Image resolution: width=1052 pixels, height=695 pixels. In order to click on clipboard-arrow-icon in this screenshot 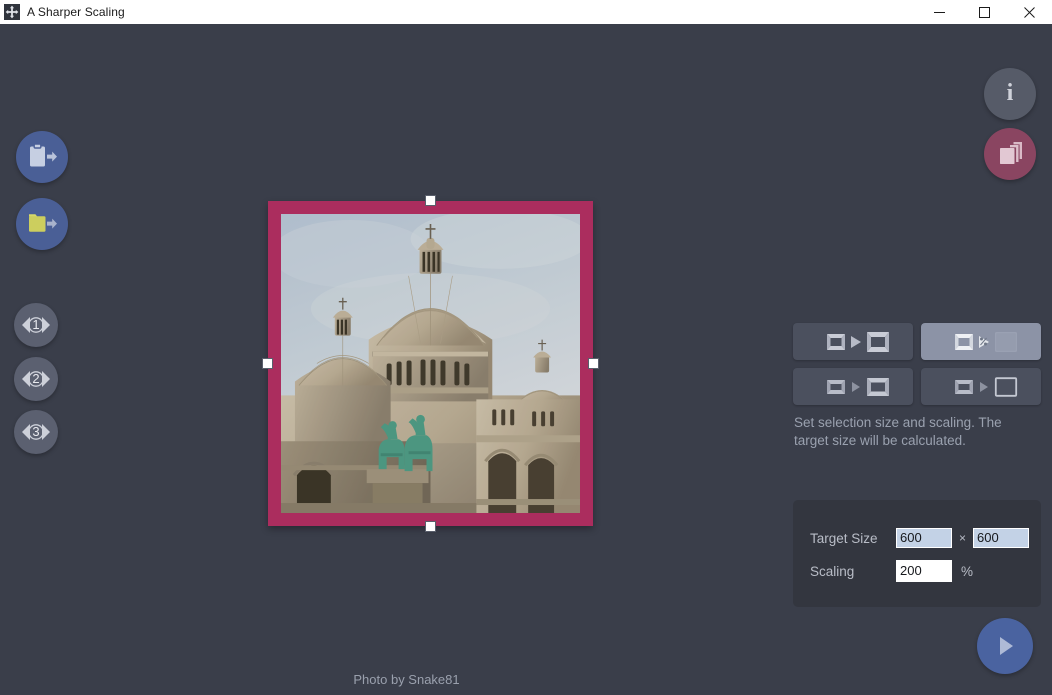, I will do `click(43, 155)`.